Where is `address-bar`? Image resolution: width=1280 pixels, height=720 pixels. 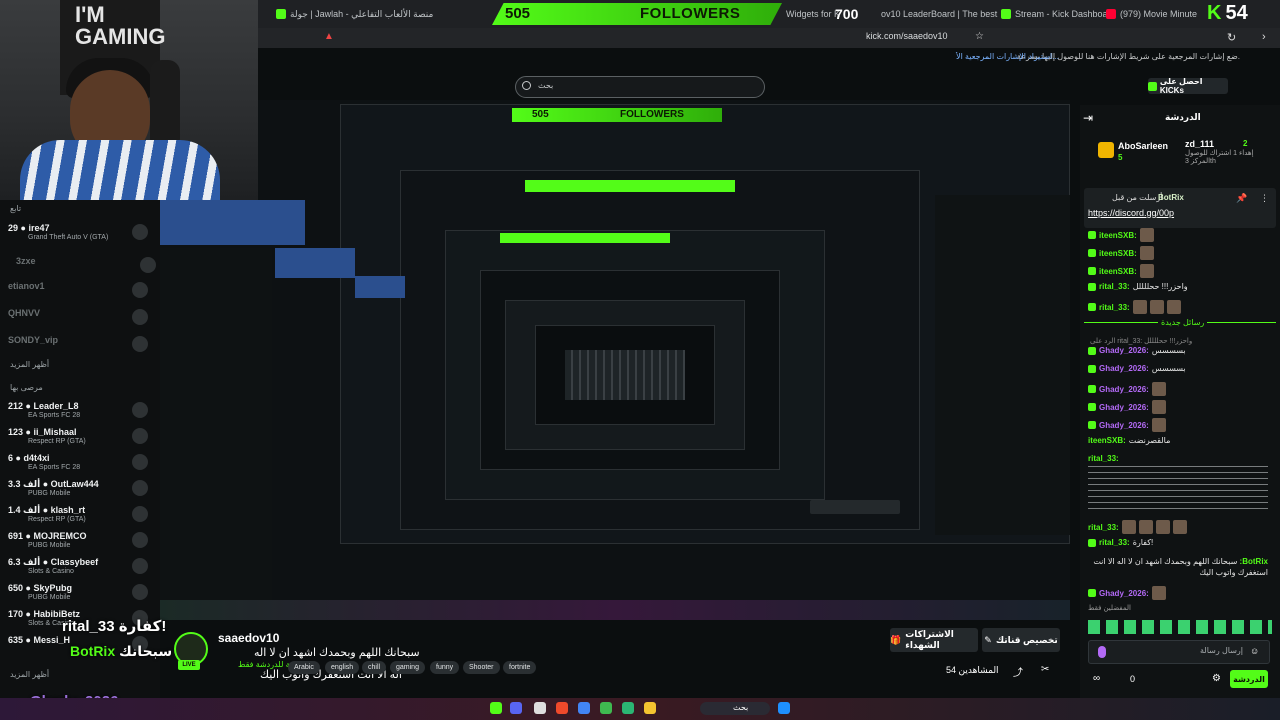 address-bar is located at coordinates (769, 38).